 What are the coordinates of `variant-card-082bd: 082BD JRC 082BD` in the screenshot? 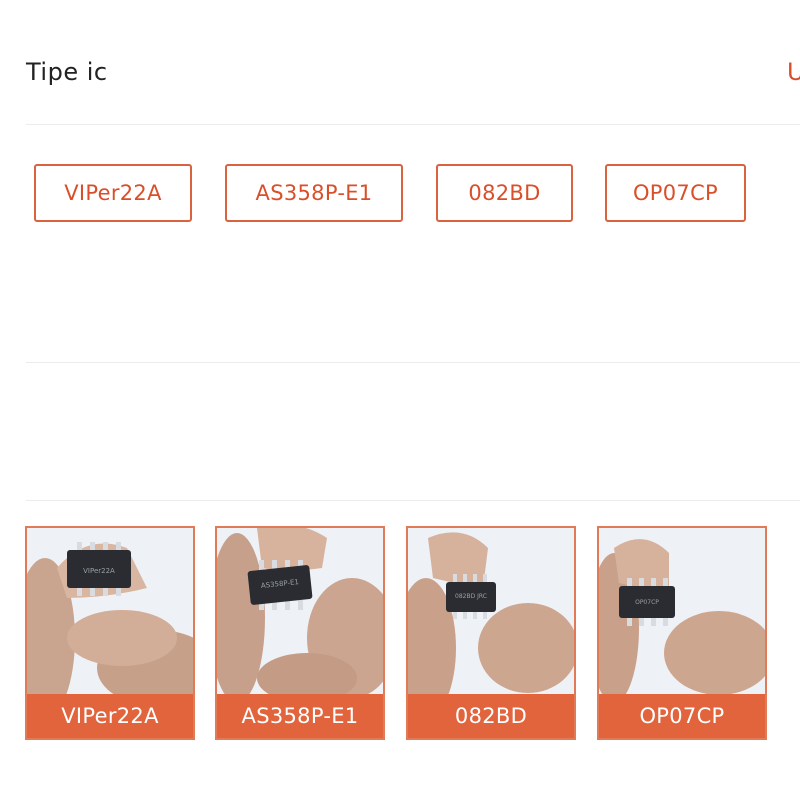 It's located at (491, 633).